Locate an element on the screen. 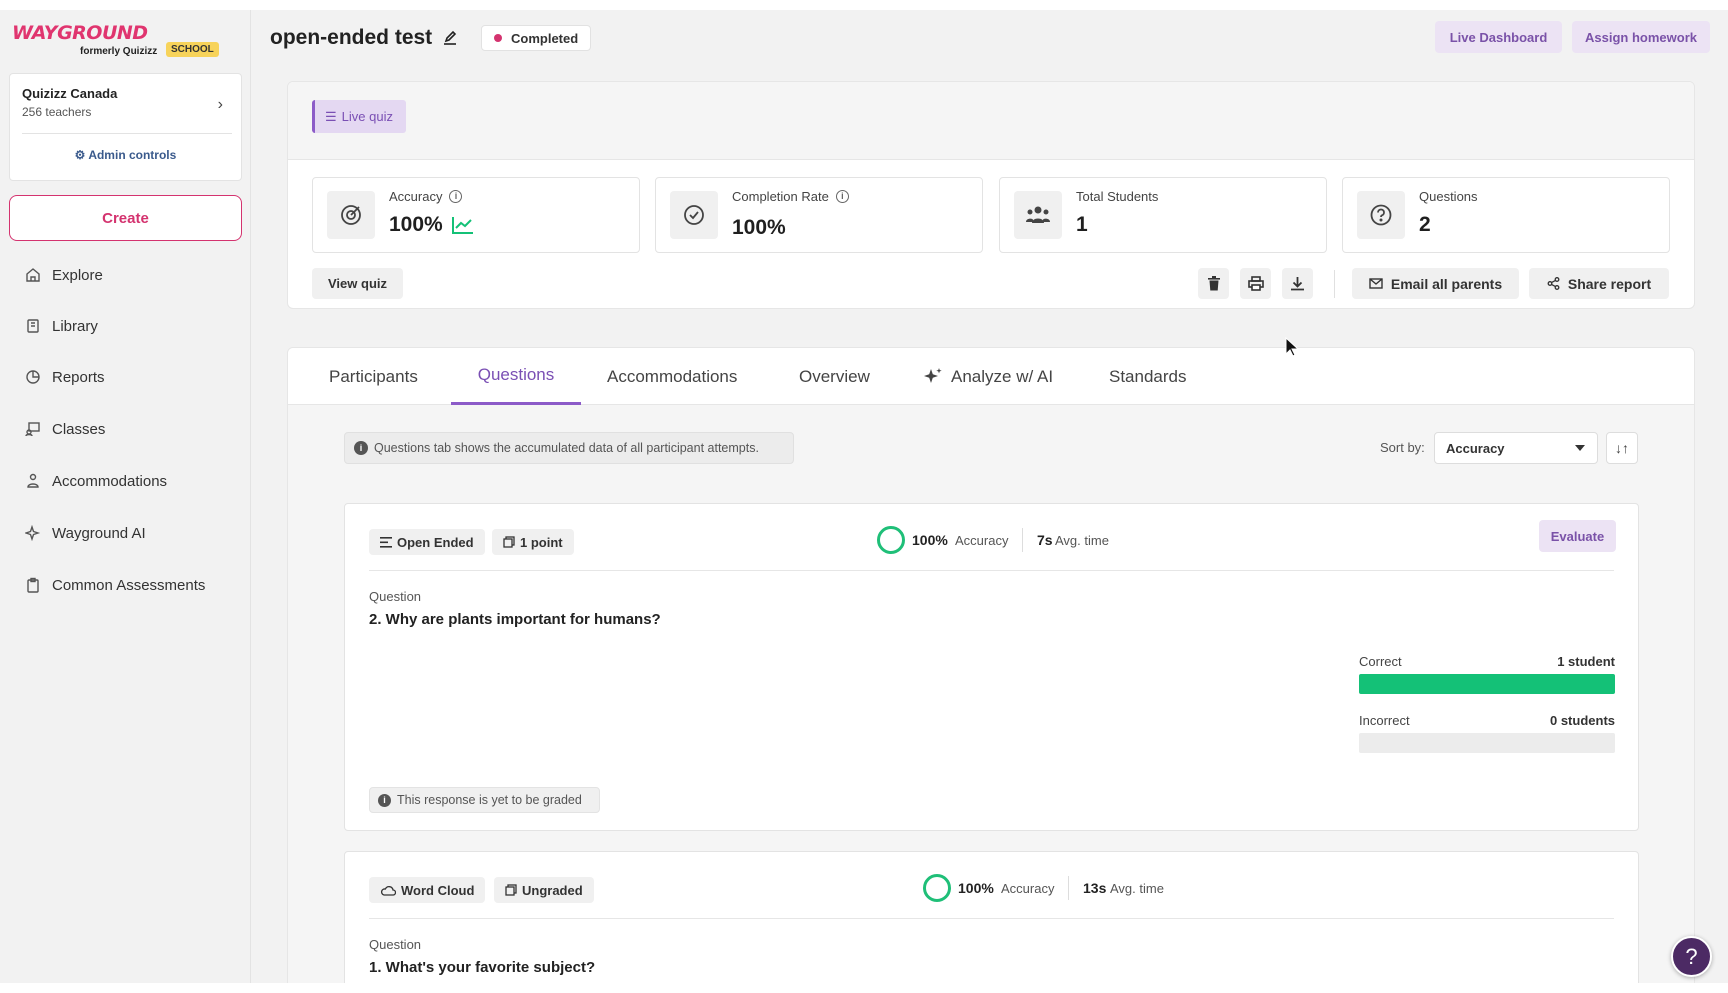 The image size is (1728, 993). points-chip: Ungraded is located at coordinates (544, 890).